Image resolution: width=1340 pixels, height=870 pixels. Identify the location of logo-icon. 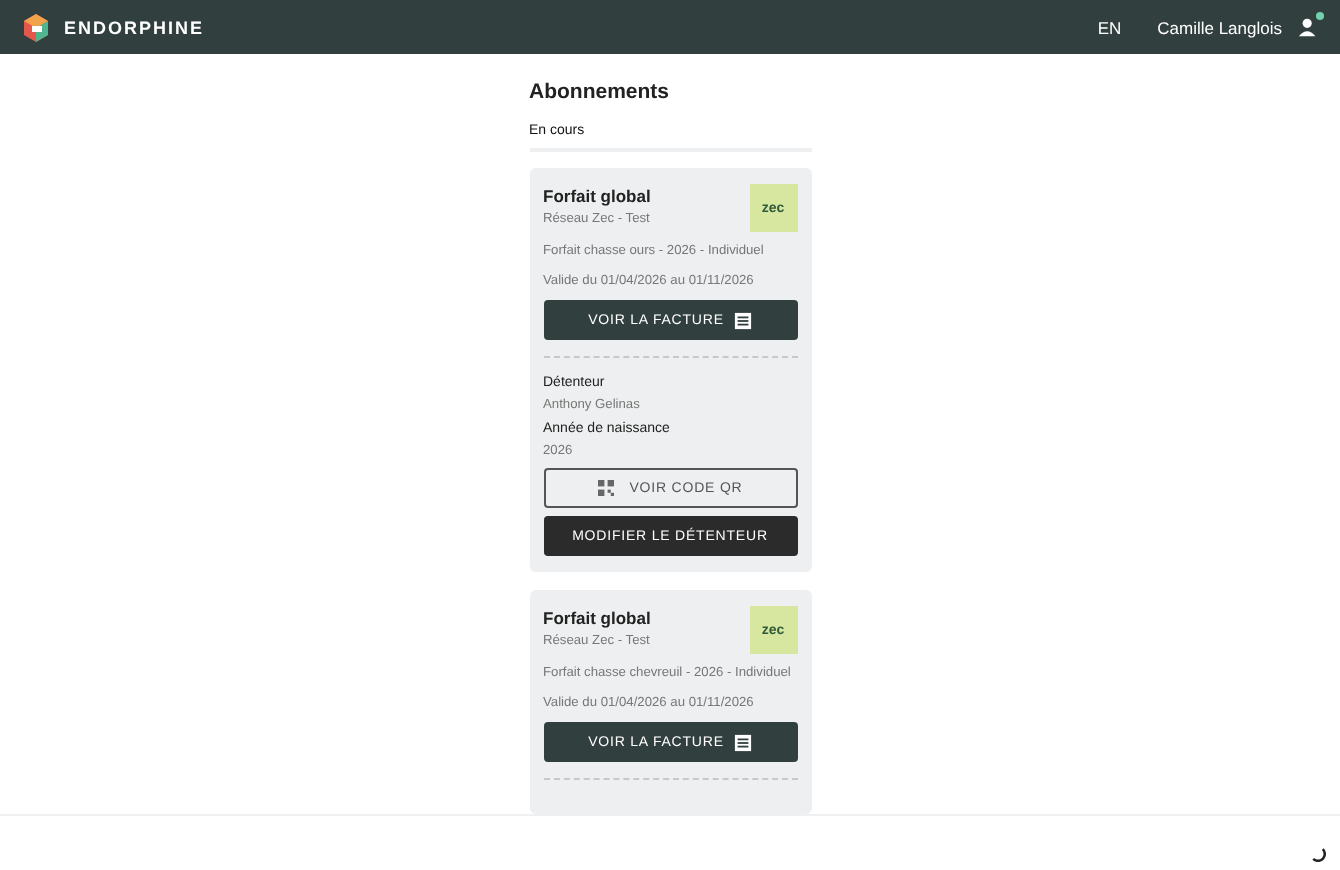
(36, 27).